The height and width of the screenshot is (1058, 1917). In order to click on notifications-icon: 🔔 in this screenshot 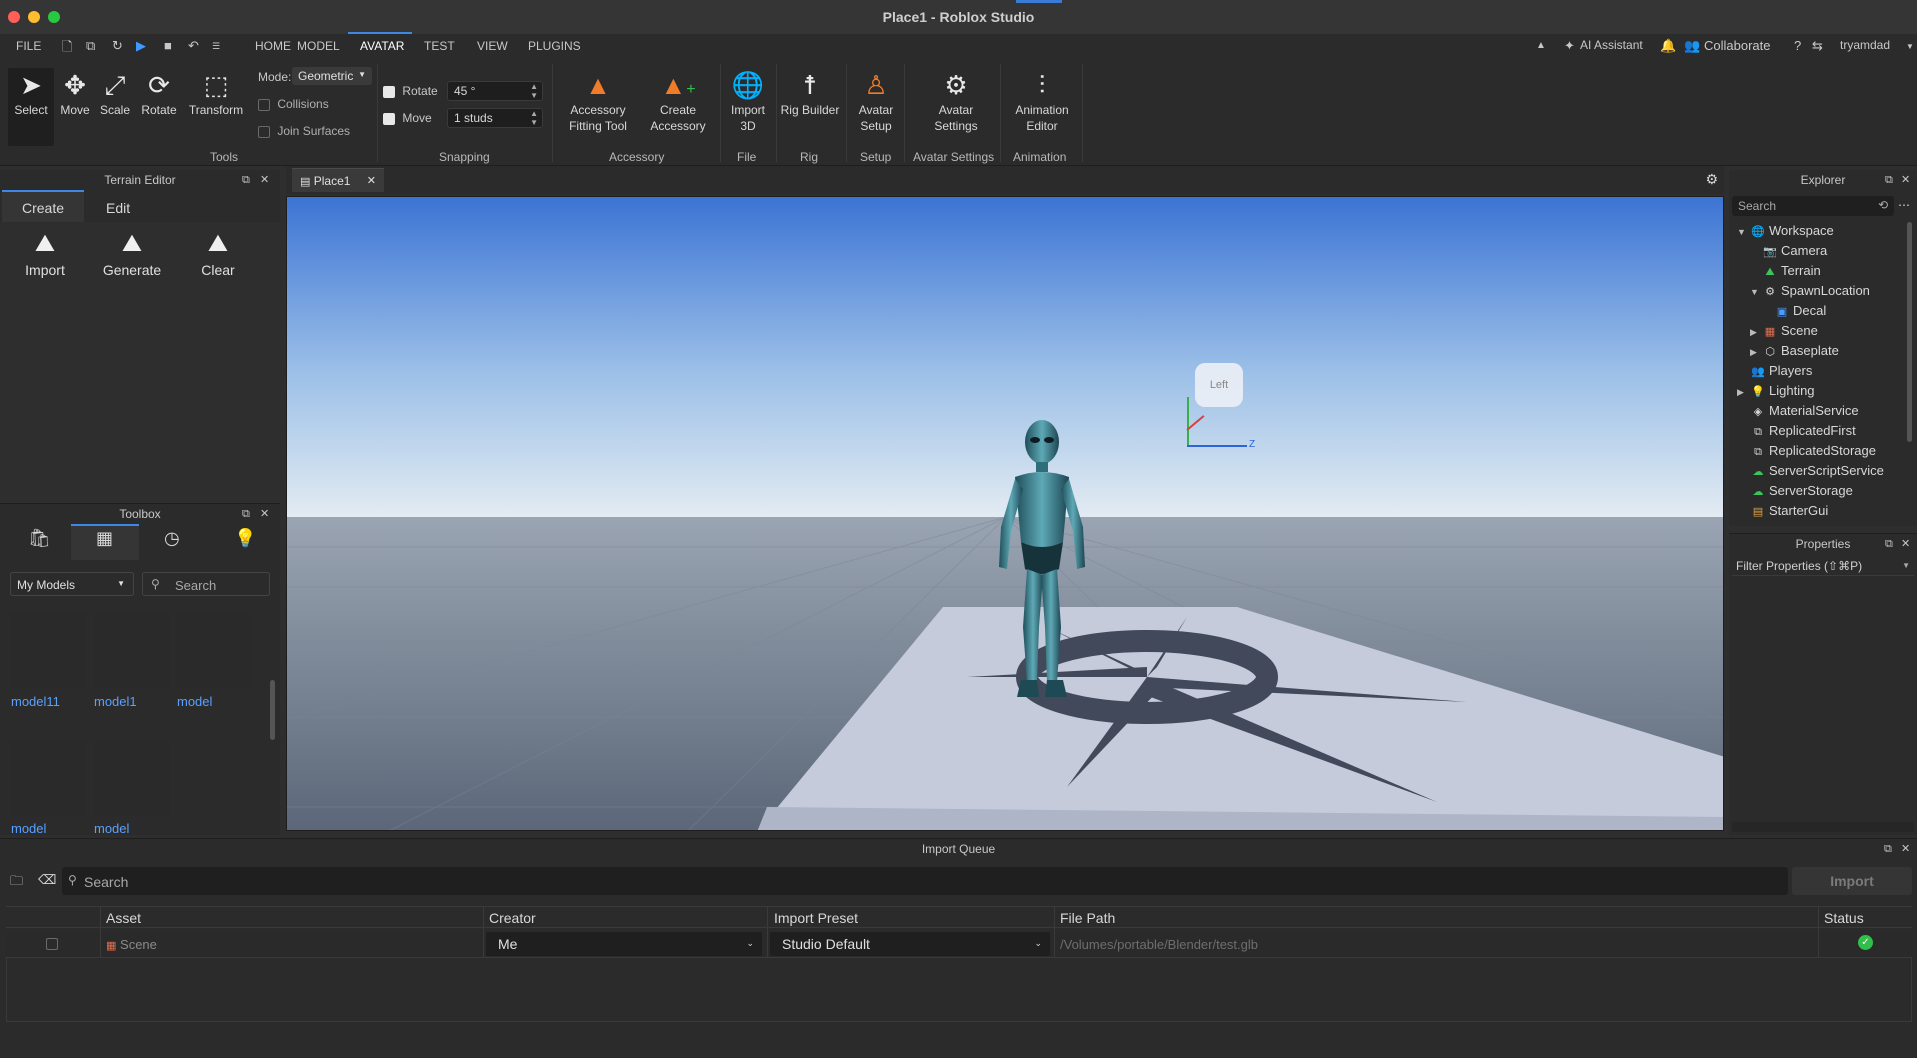, I will do `click(1668, 46)`.